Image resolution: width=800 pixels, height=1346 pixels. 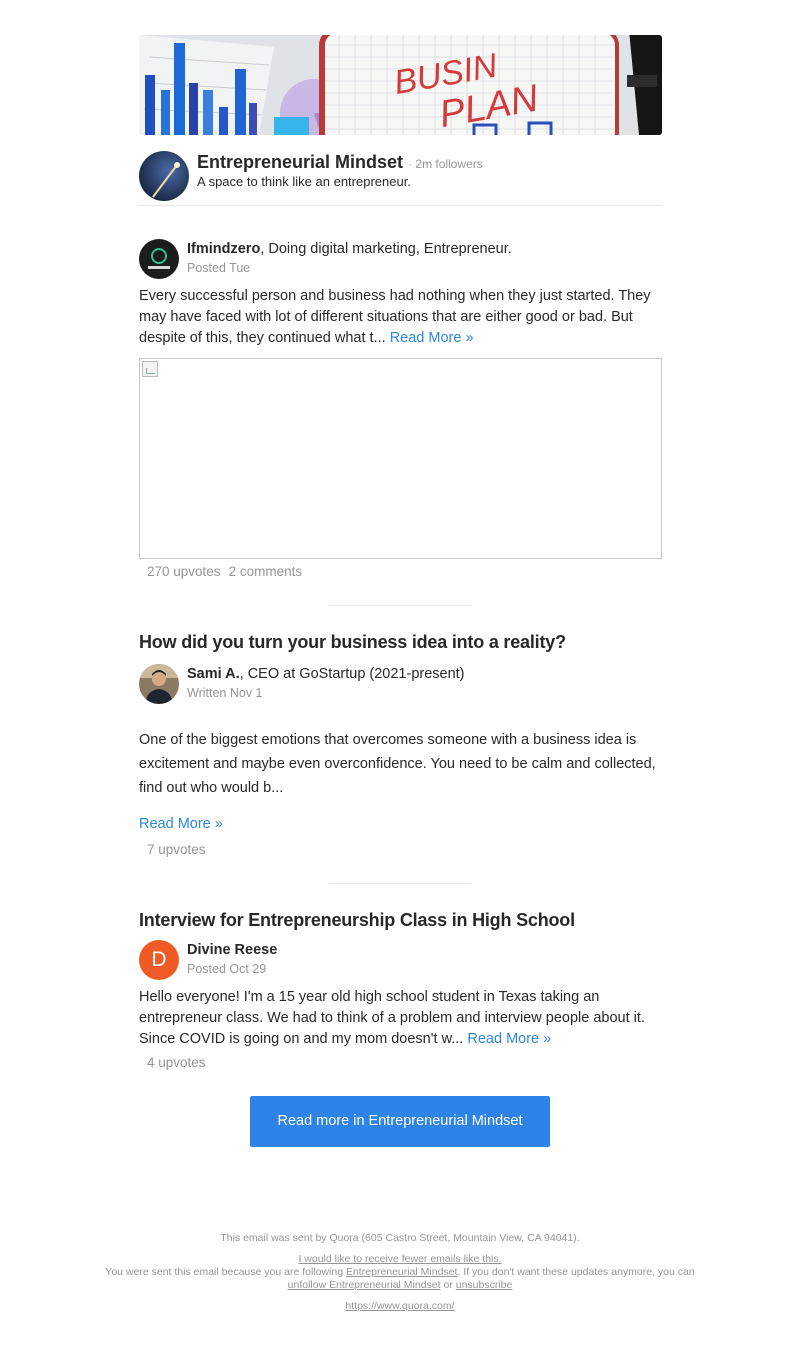 I want to click on author-name: Sami A., so click(x=213, y=674).